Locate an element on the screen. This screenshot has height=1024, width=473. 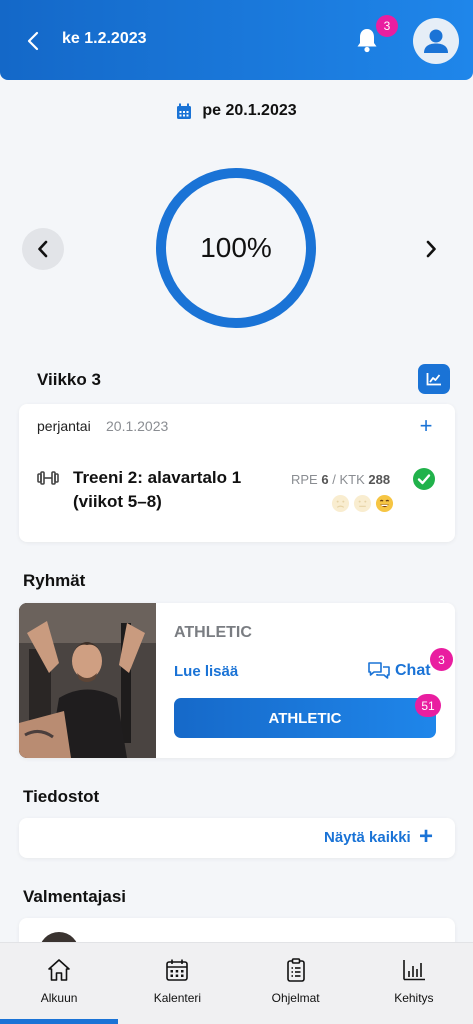
home-icon is located at coordinates (59, 970).